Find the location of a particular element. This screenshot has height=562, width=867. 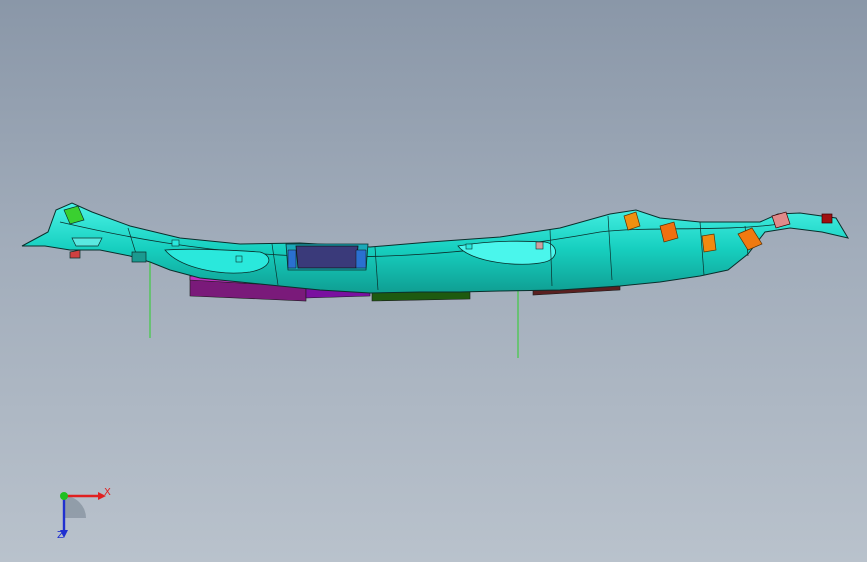

z-axis-label: Z is located at coordinates (60, 535).